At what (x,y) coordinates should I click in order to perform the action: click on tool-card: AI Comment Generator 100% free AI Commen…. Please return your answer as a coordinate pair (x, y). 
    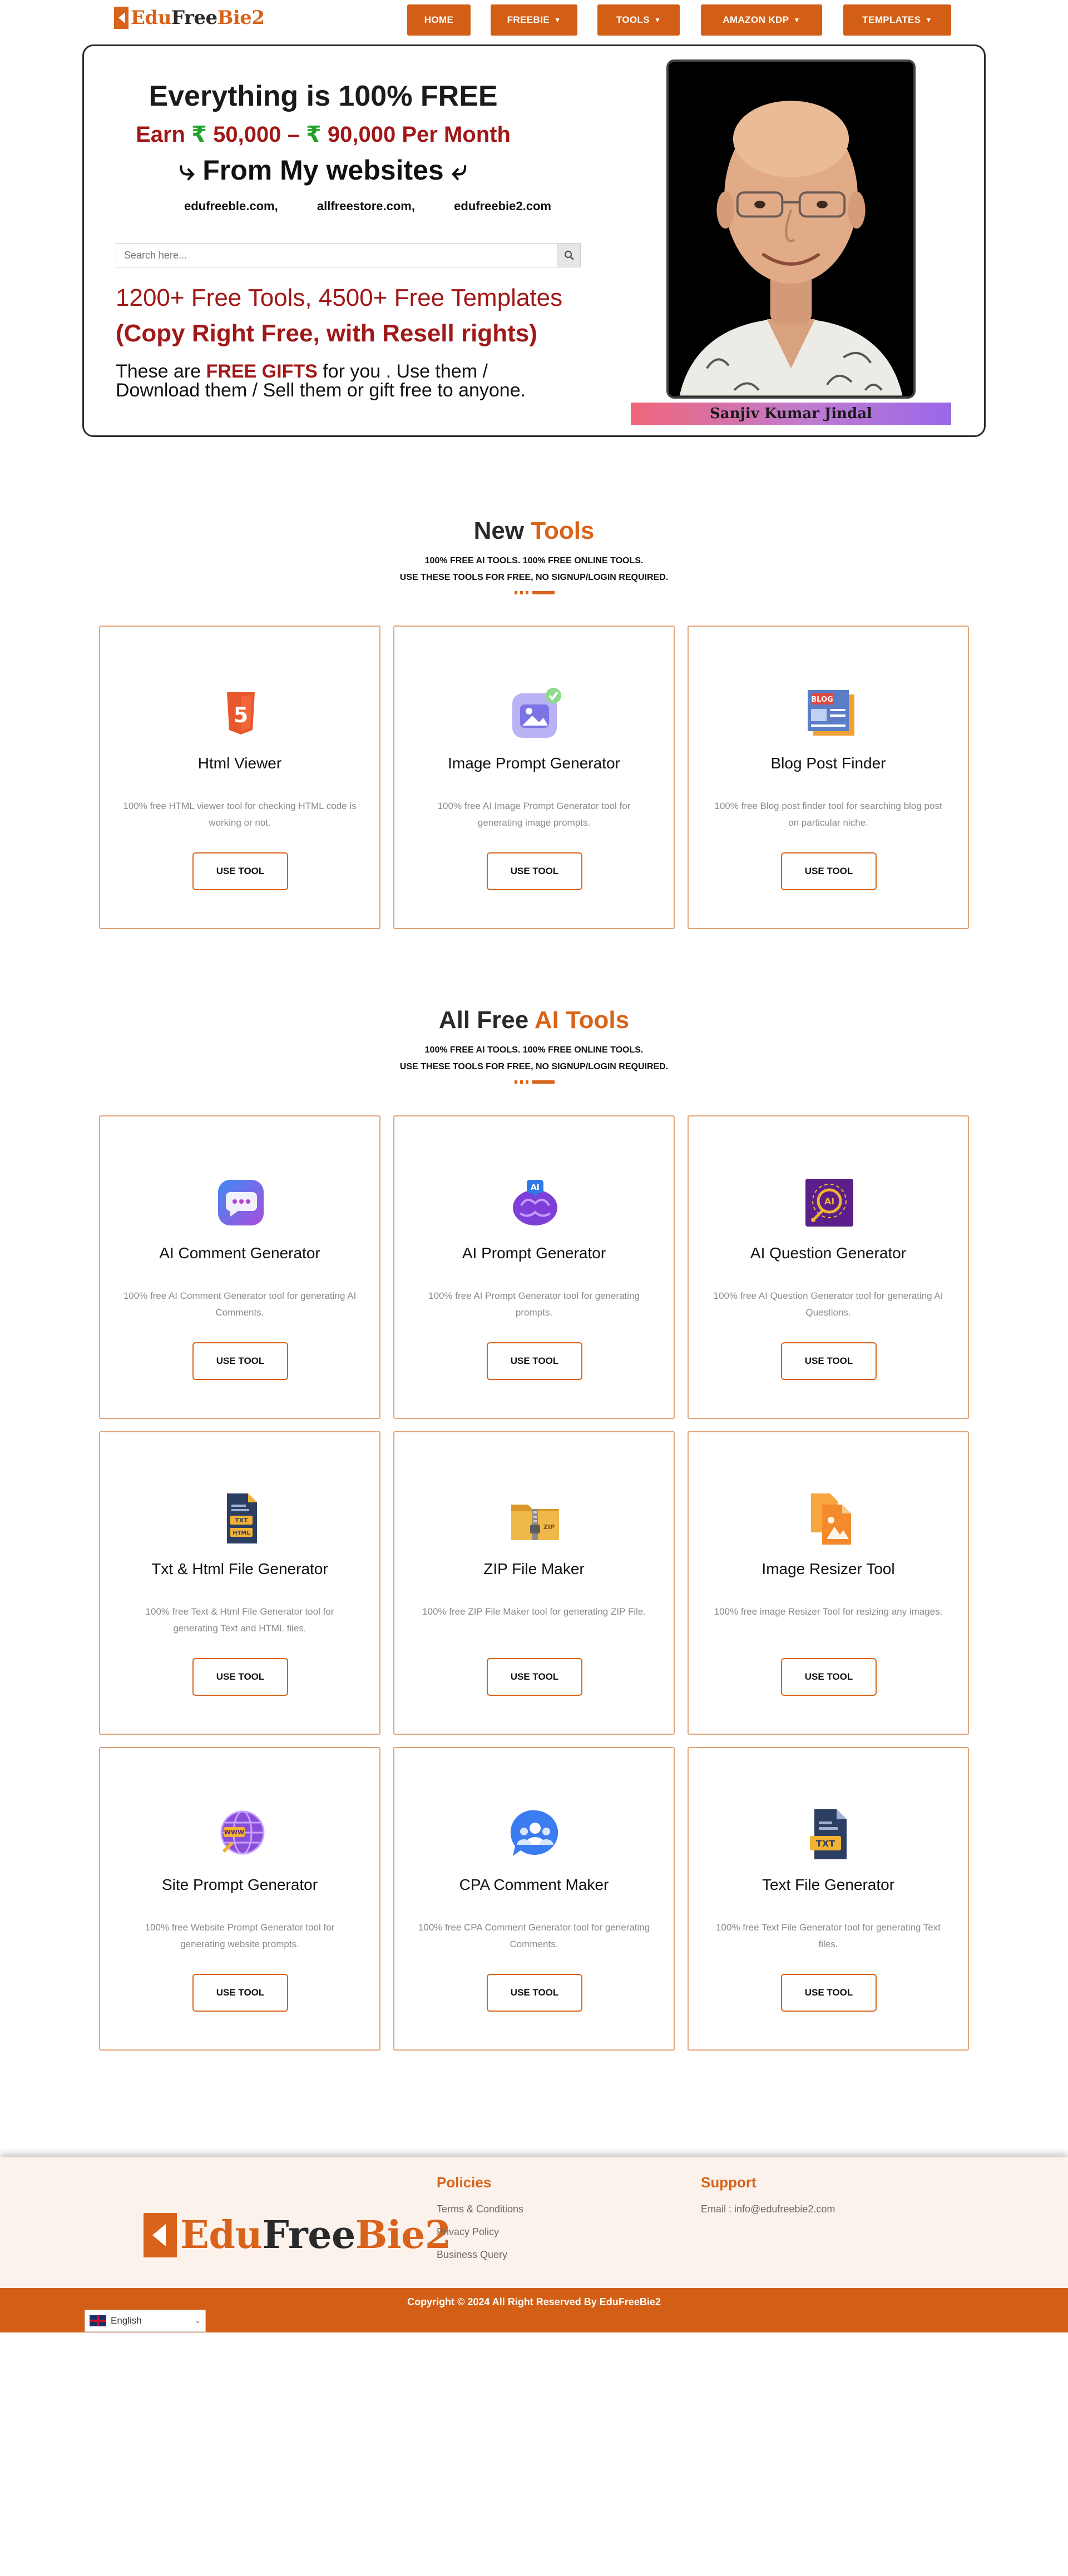
    Looking at the image, I should click on (239, 1267).